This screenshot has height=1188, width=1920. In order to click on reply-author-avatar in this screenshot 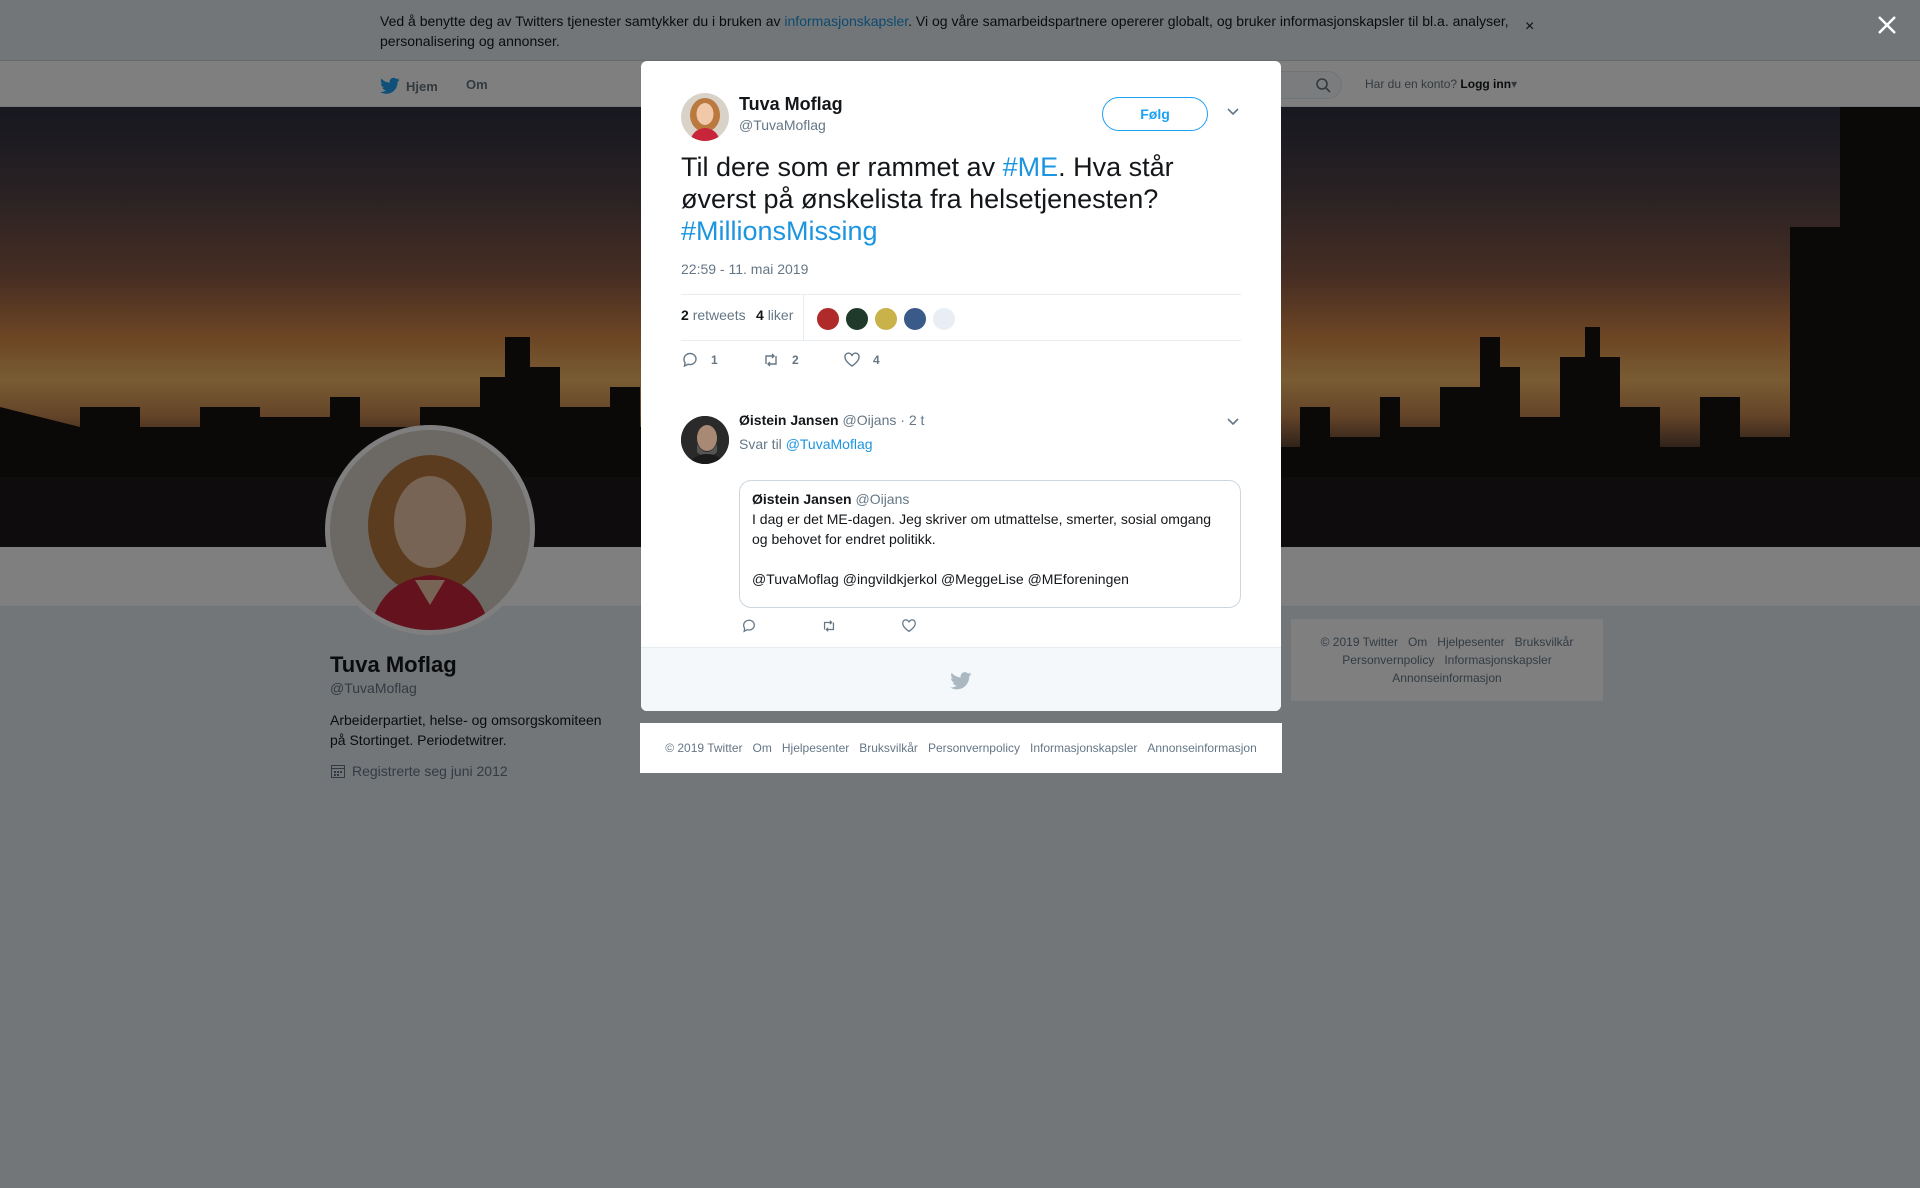, I will do `click(705, 440)`.